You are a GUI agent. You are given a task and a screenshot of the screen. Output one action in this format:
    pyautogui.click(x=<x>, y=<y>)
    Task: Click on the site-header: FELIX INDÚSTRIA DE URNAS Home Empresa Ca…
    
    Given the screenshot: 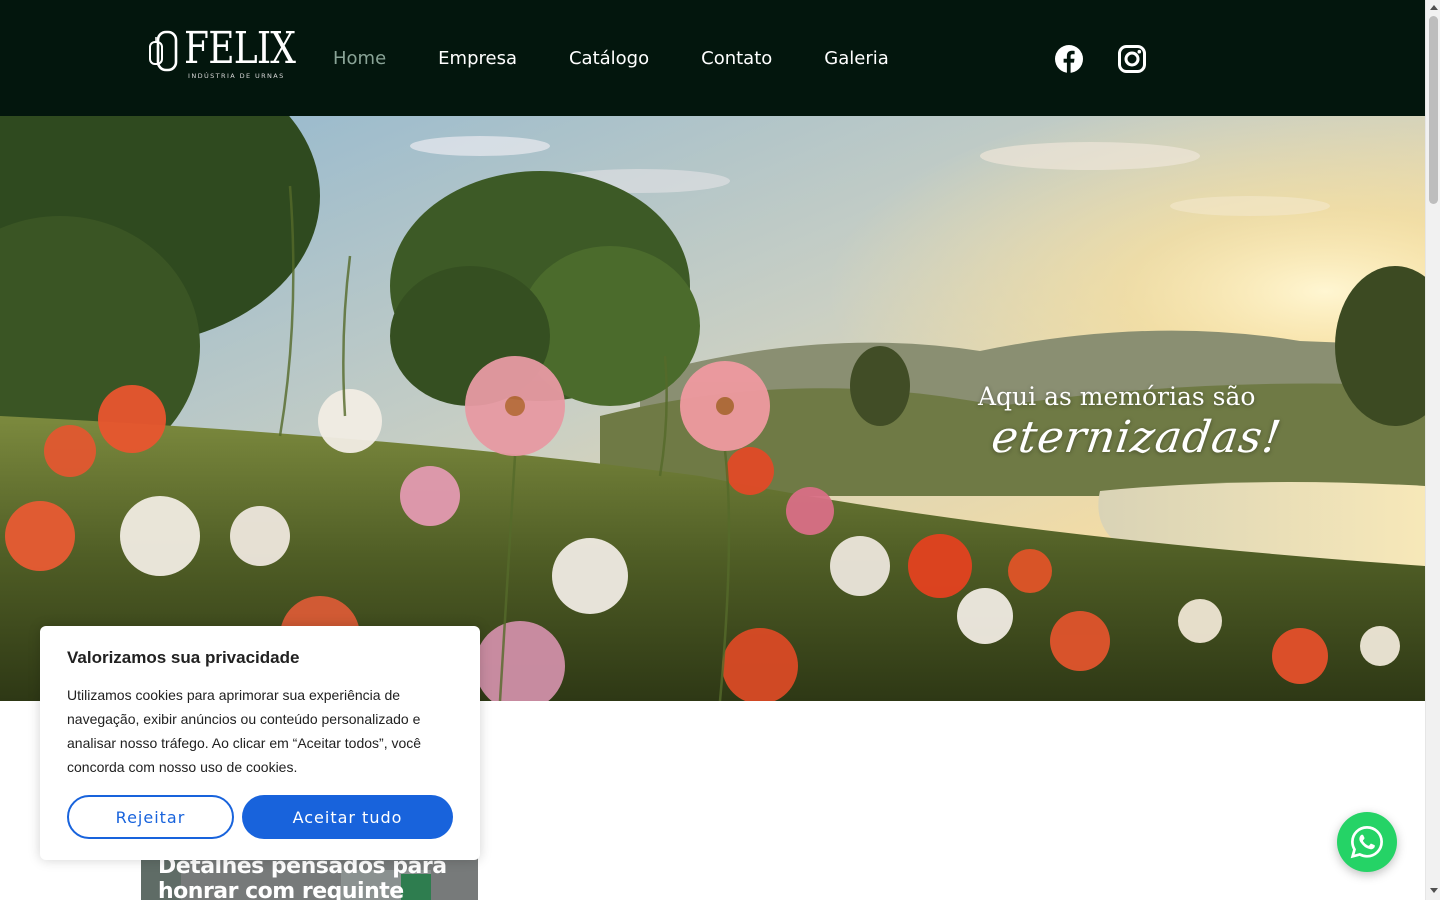 What is the action you would take?
    pyautogui.click(x=712, y=58)
    